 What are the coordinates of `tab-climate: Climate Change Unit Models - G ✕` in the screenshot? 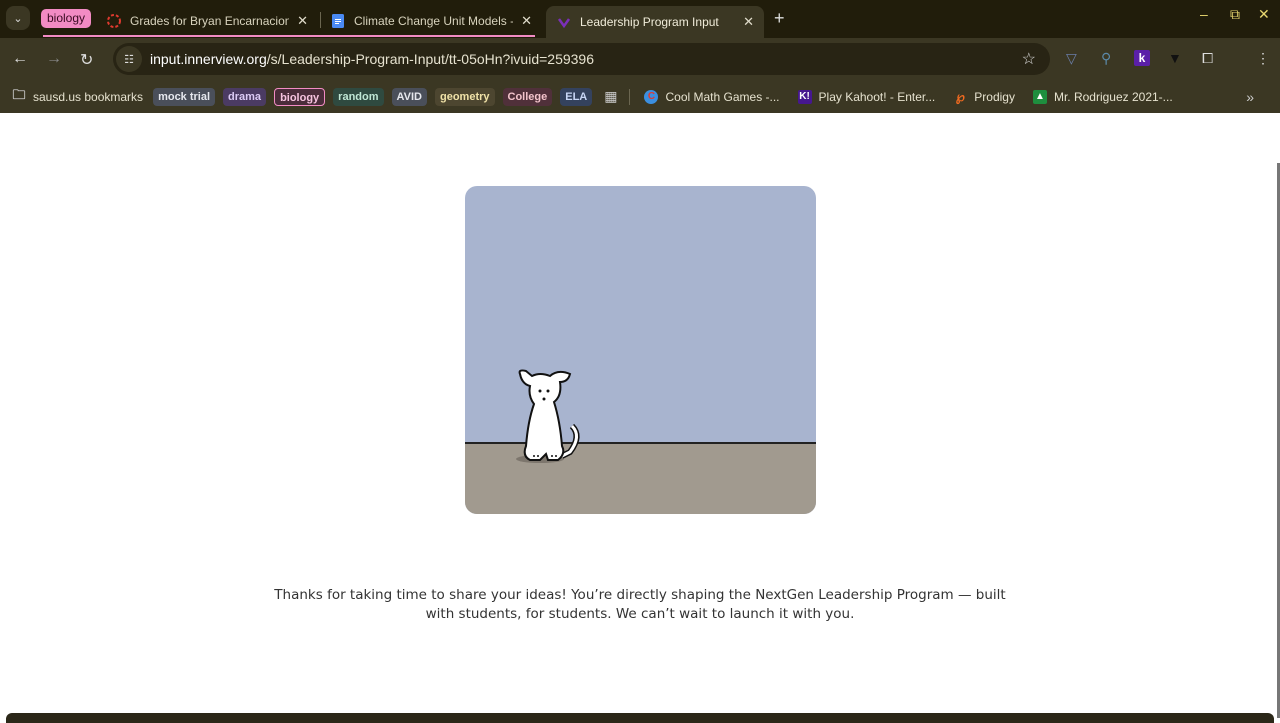 It's located at (431, 21).